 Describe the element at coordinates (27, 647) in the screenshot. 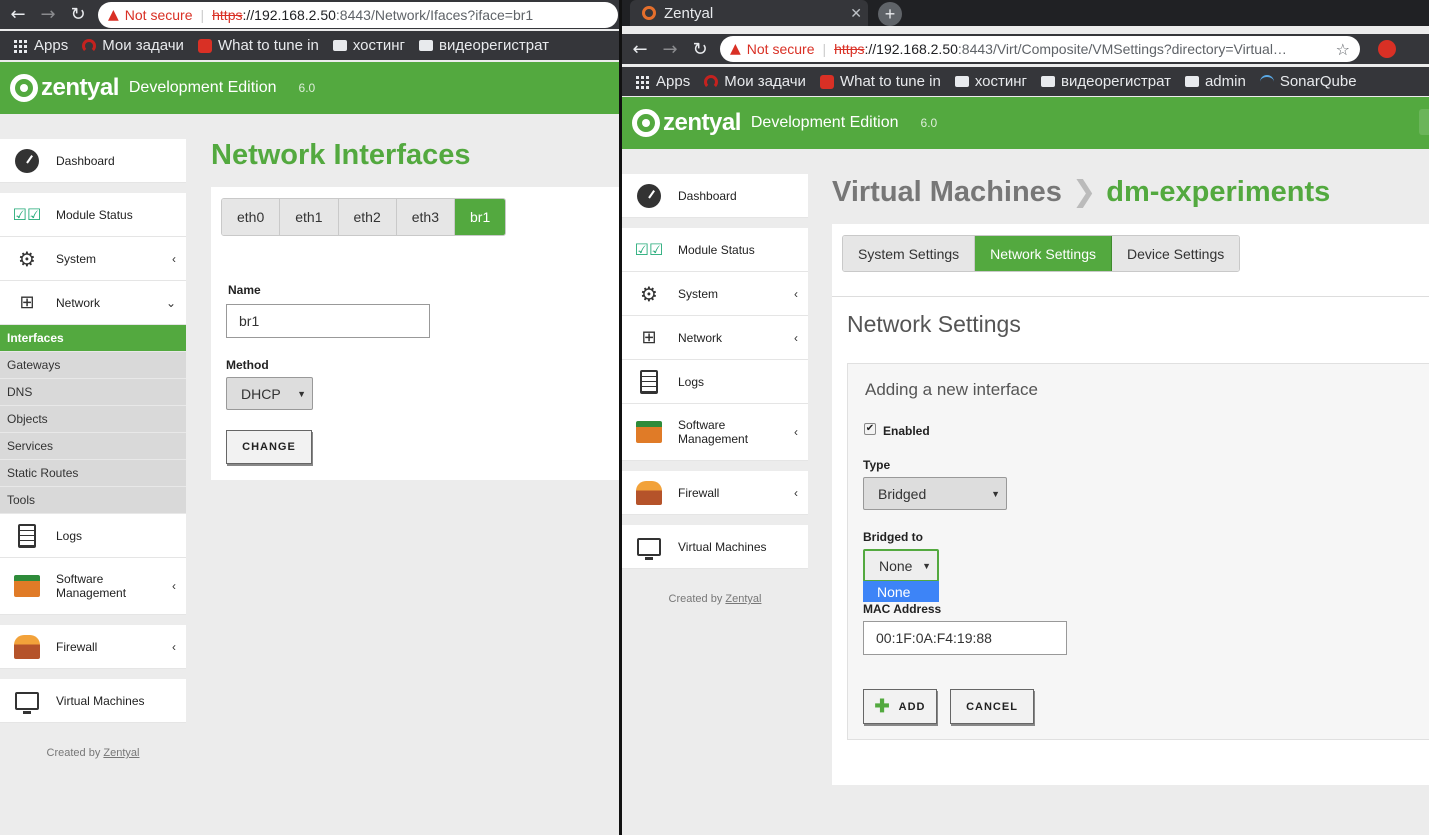

I see `firewall-icon` at that location.